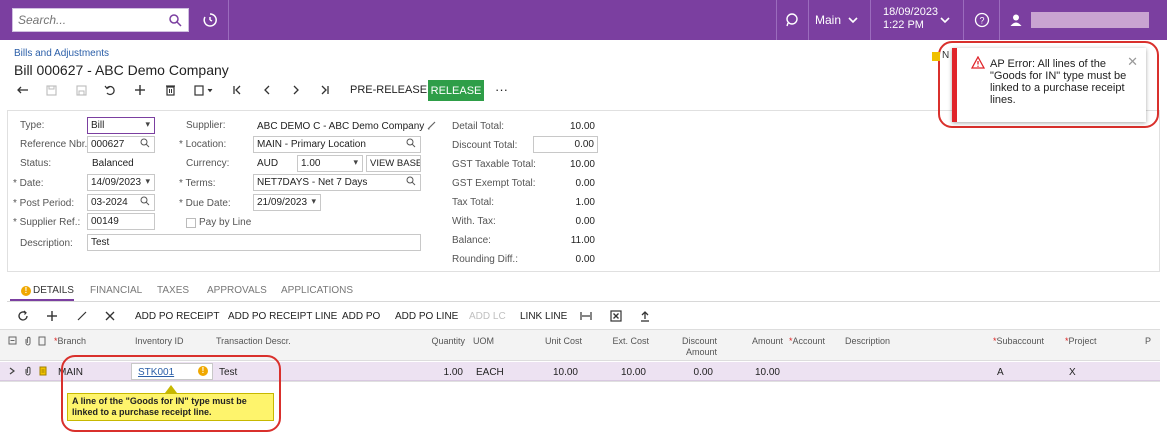 The image size is (1167, 437). What do you see at coordinates (434, 372) in the screenshot?
I see `cell-quantity: 1.00` at bounding box center [434, 372].